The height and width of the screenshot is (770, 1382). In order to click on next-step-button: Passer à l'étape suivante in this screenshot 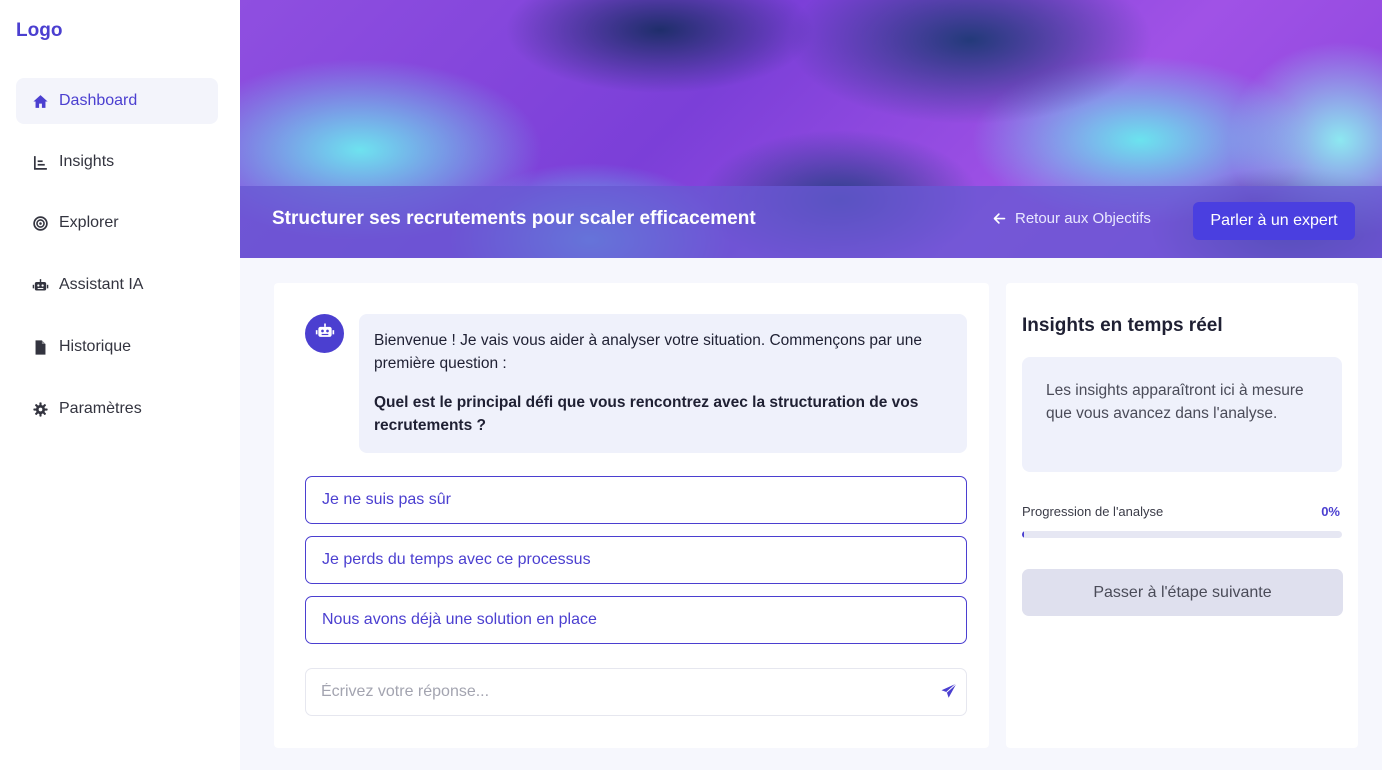, I will do `click(1182, 592)`.